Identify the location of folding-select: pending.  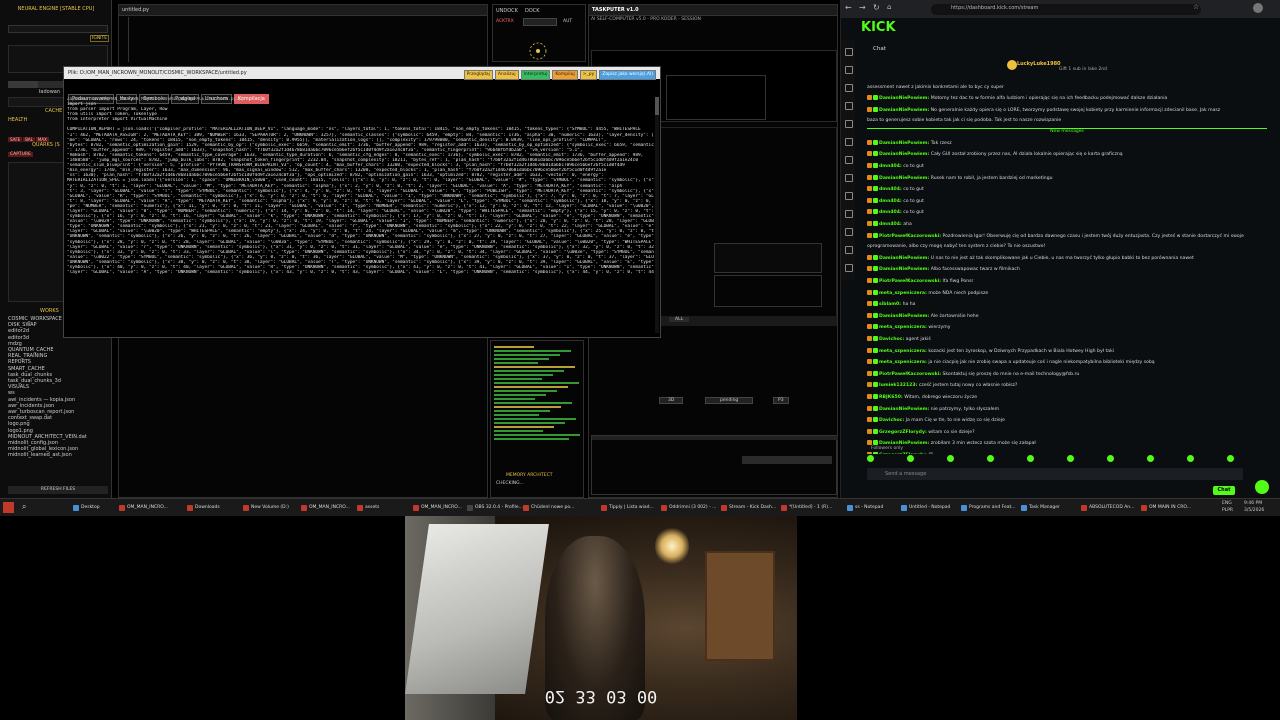
(729, 400).